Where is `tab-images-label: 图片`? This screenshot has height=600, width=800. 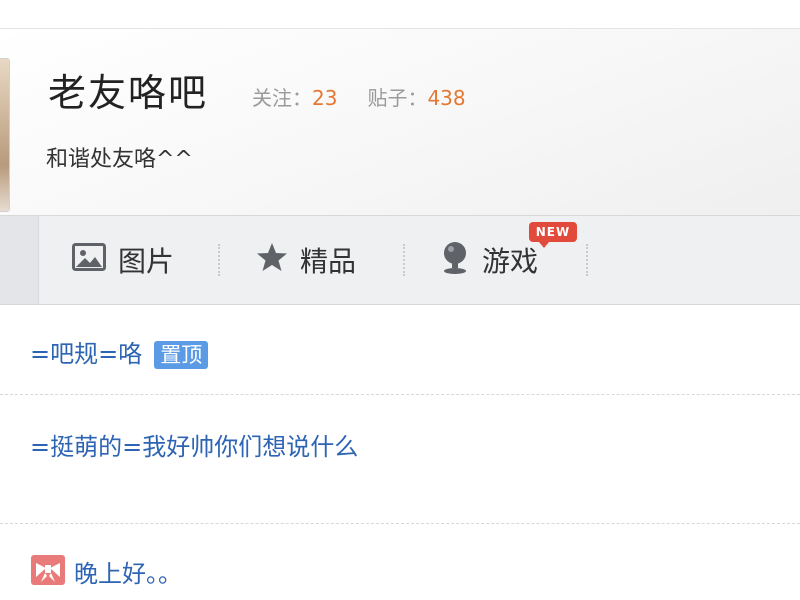
tab-images-label: 图片 is located at coordinates (146, 261).